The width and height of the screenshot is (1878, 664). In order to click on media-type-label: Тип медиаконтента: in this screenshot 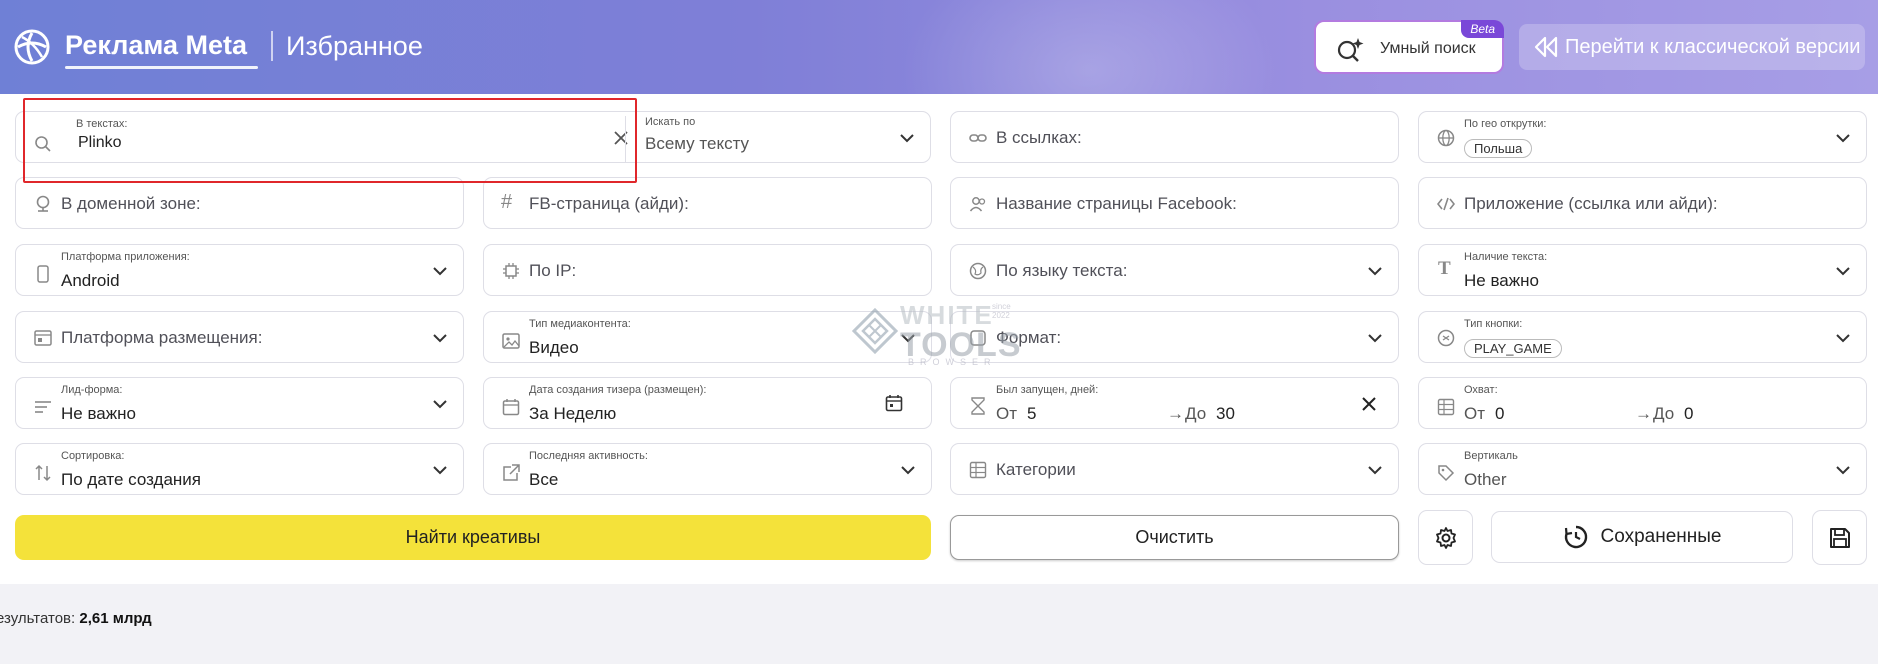, I will do `click(580, 324)`.